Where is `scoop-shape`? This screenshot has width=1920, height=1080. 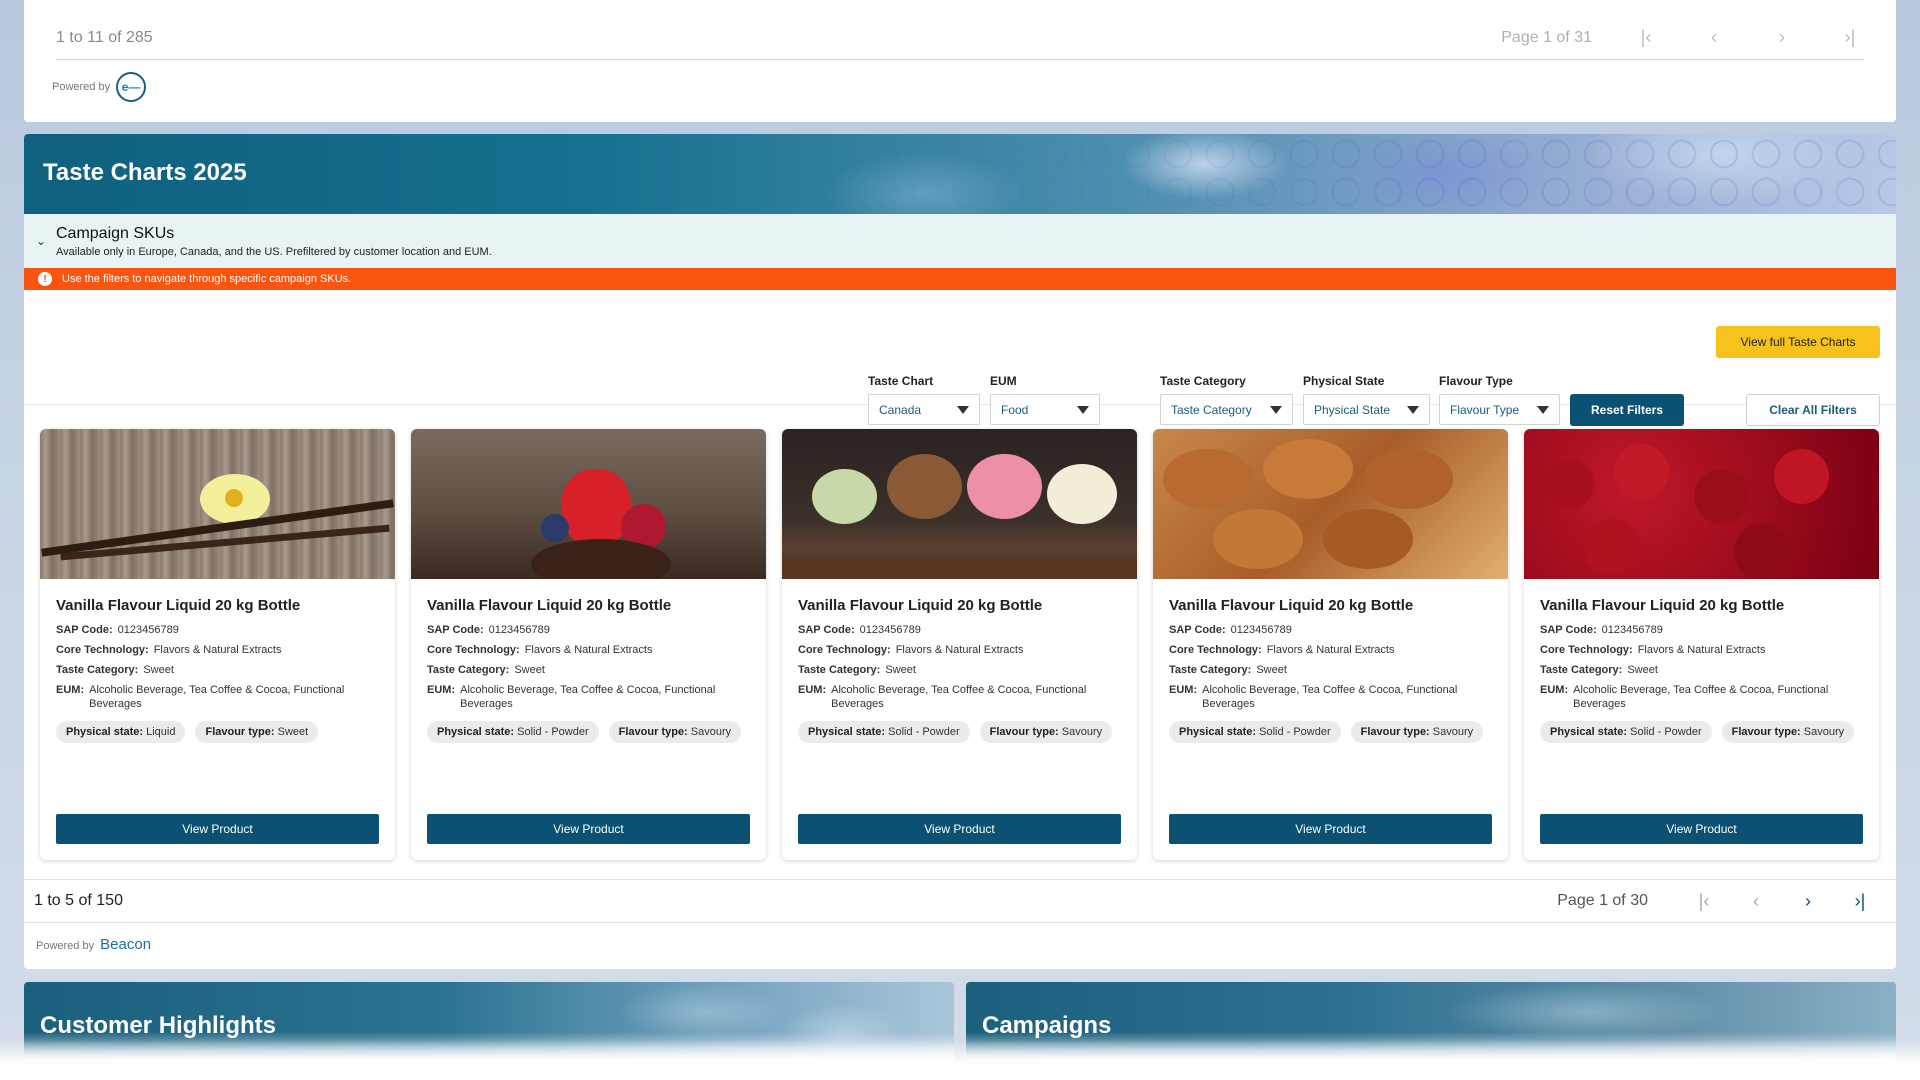 scoop-shape is located at coordinates (924, 486).